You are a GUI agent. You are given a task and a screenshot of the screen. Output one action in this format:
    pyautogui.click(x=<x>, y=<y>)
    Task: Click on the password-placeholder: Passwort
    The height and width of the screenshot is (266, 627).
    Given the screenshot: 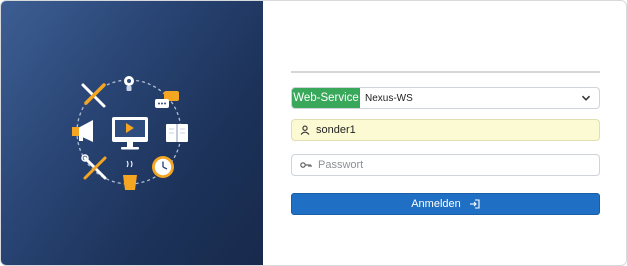 What is the action you would take?
    pyautogui.click(x=341, y=165)
    